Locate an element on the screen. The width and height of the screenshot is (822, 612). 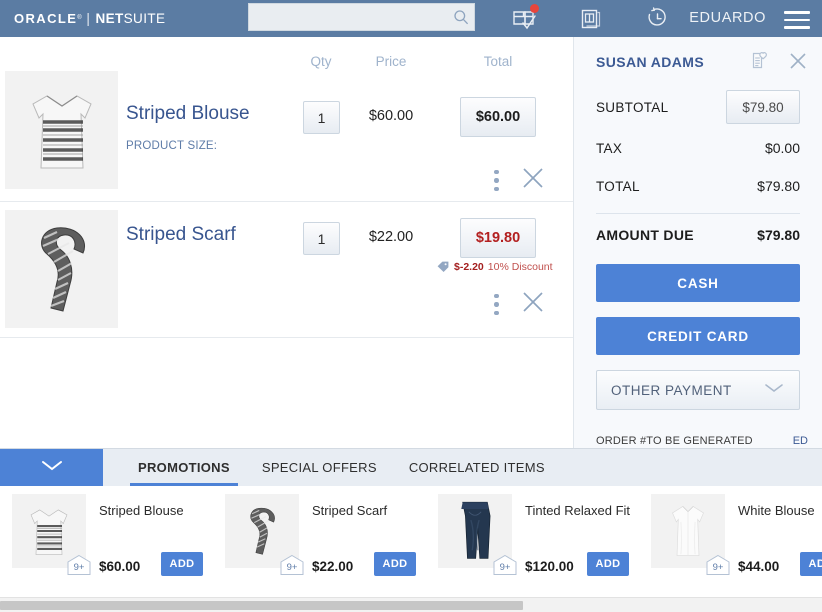
cart-column-headers: Qty Price Total is located at coordinates (286, 53).